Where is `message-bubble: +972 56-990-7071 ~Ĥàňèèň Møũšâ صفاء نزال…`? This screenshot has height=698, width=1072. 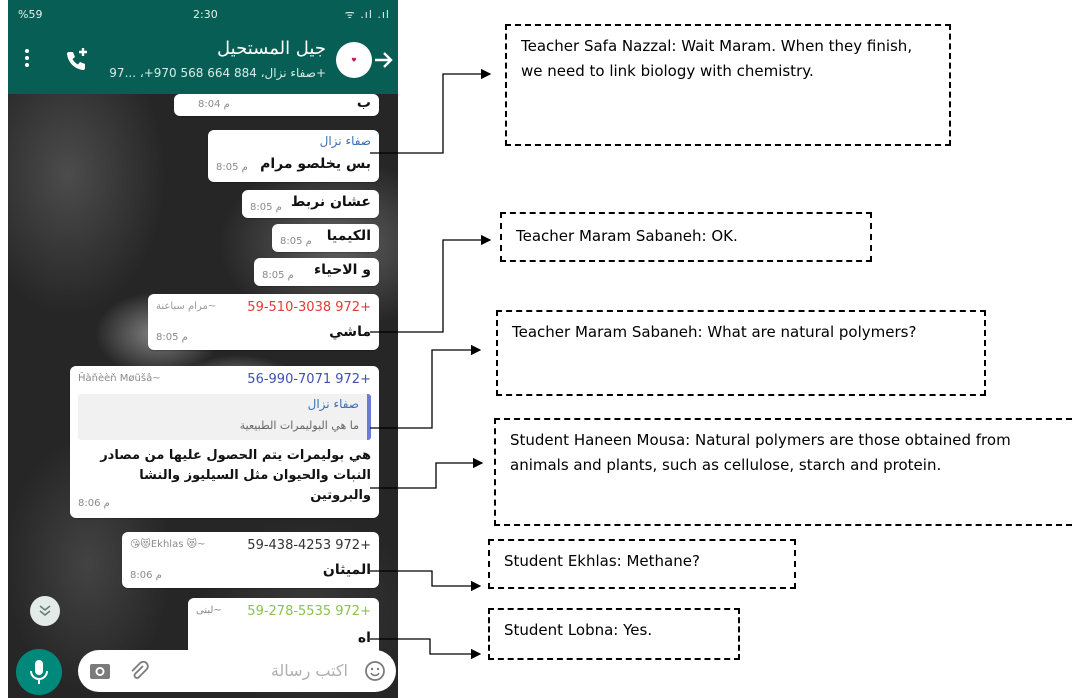
message-bubble: +972 56-990-7071 ~Ĥàňèèň Møũšâ صفاء نزال… is located at coordinates (224, 442).